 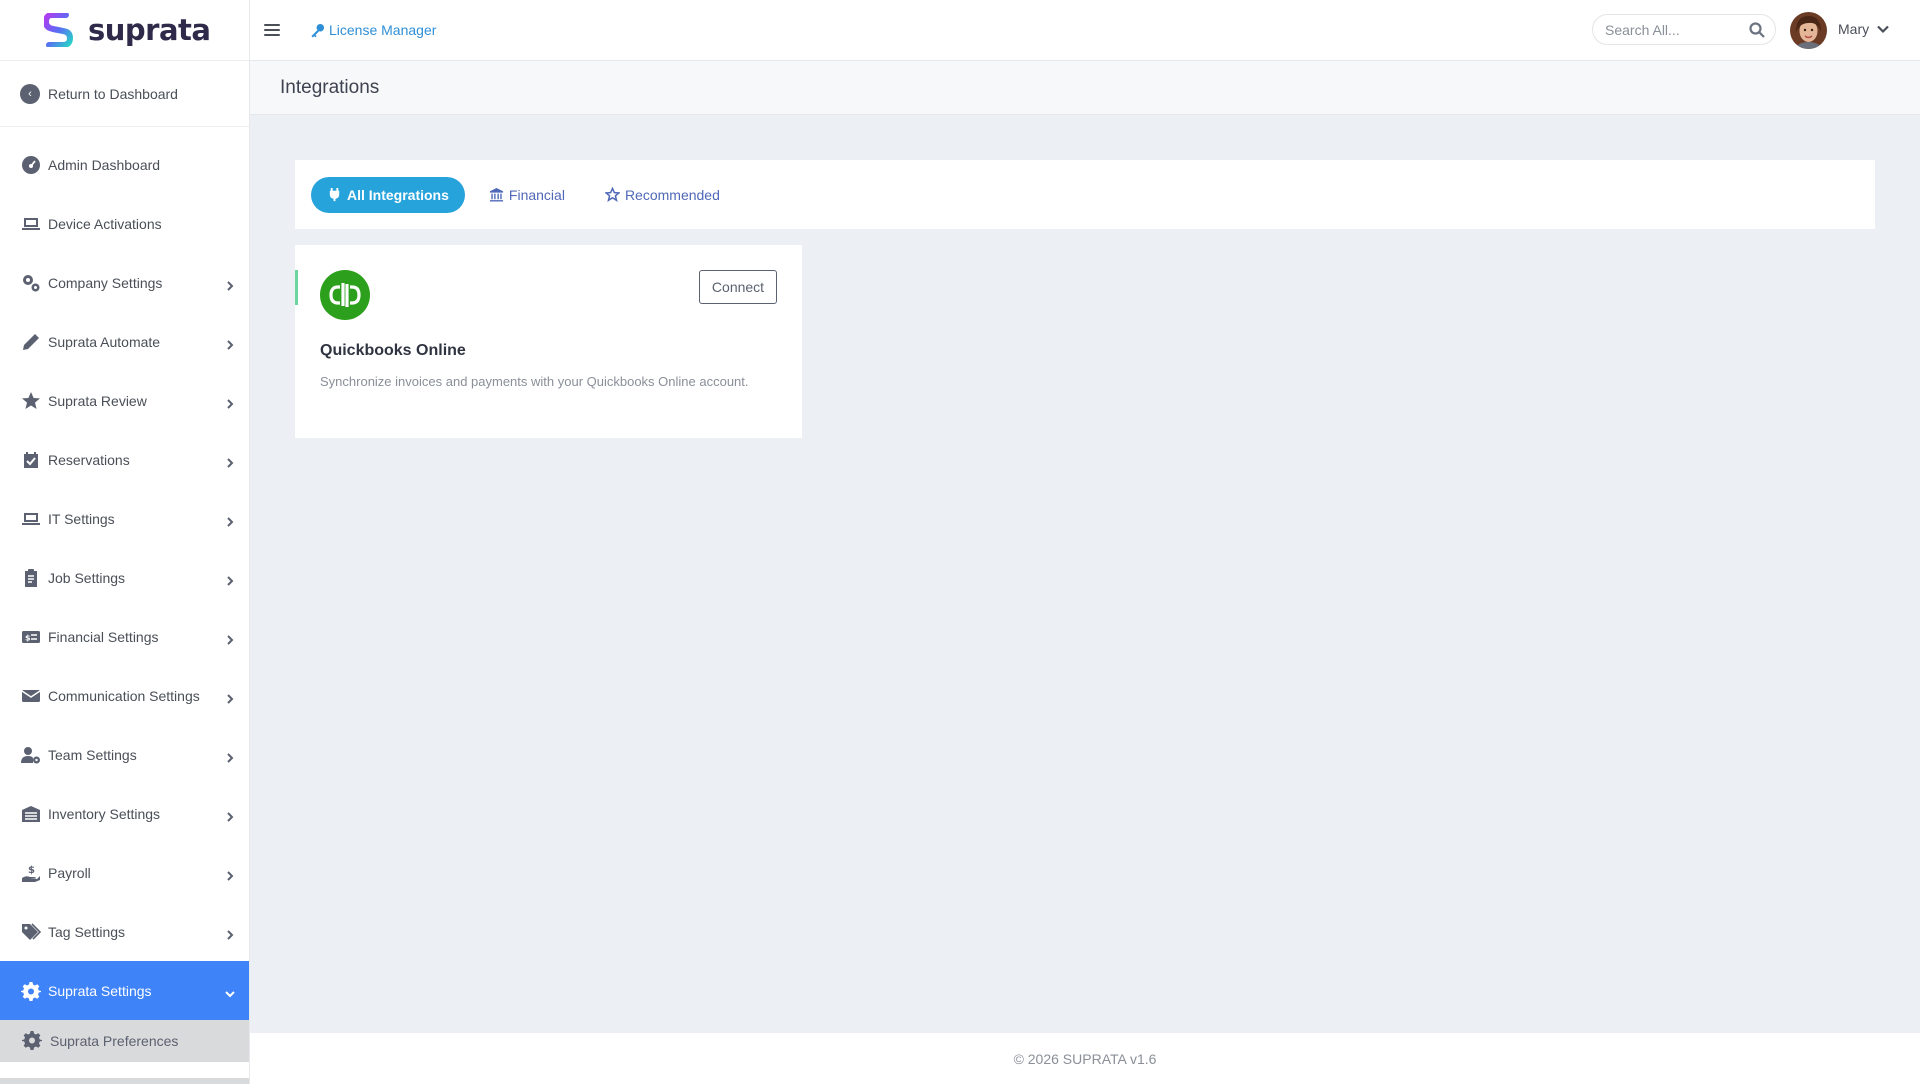 I want to click on sidebar-item-team-settings: Team Settings, so click(x=124, y=754).